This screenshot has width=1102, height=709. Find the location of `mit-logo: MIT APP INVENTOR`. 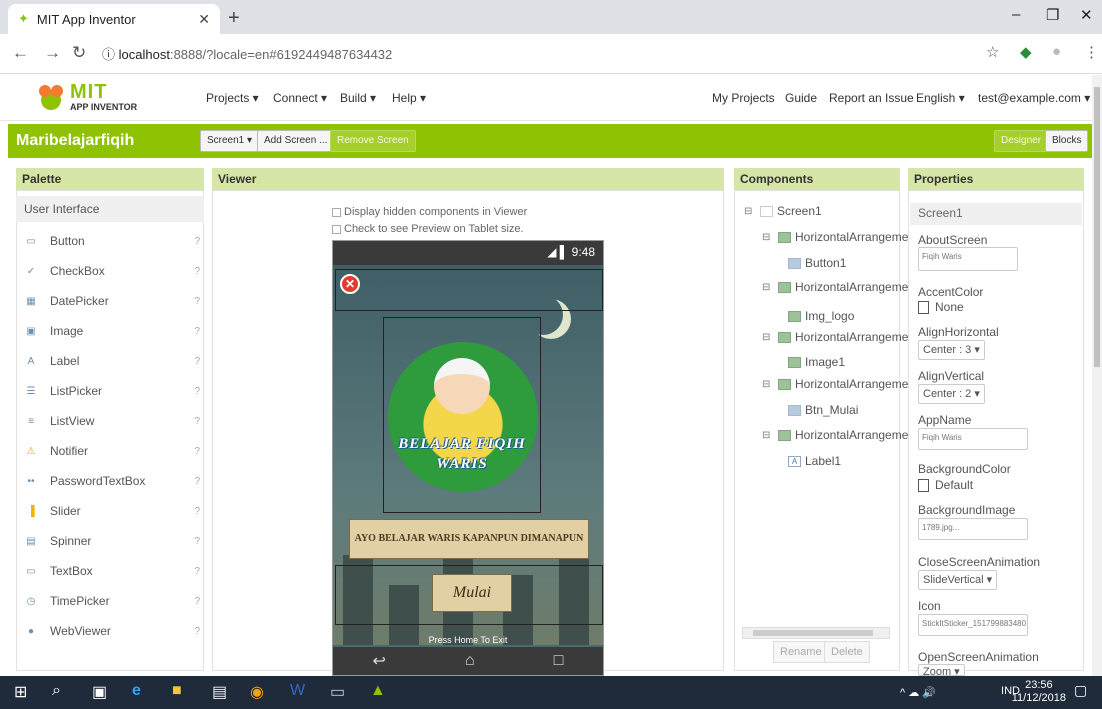

mit-logo: MIT APP INVENTOR is located at coordinates (91, 98).